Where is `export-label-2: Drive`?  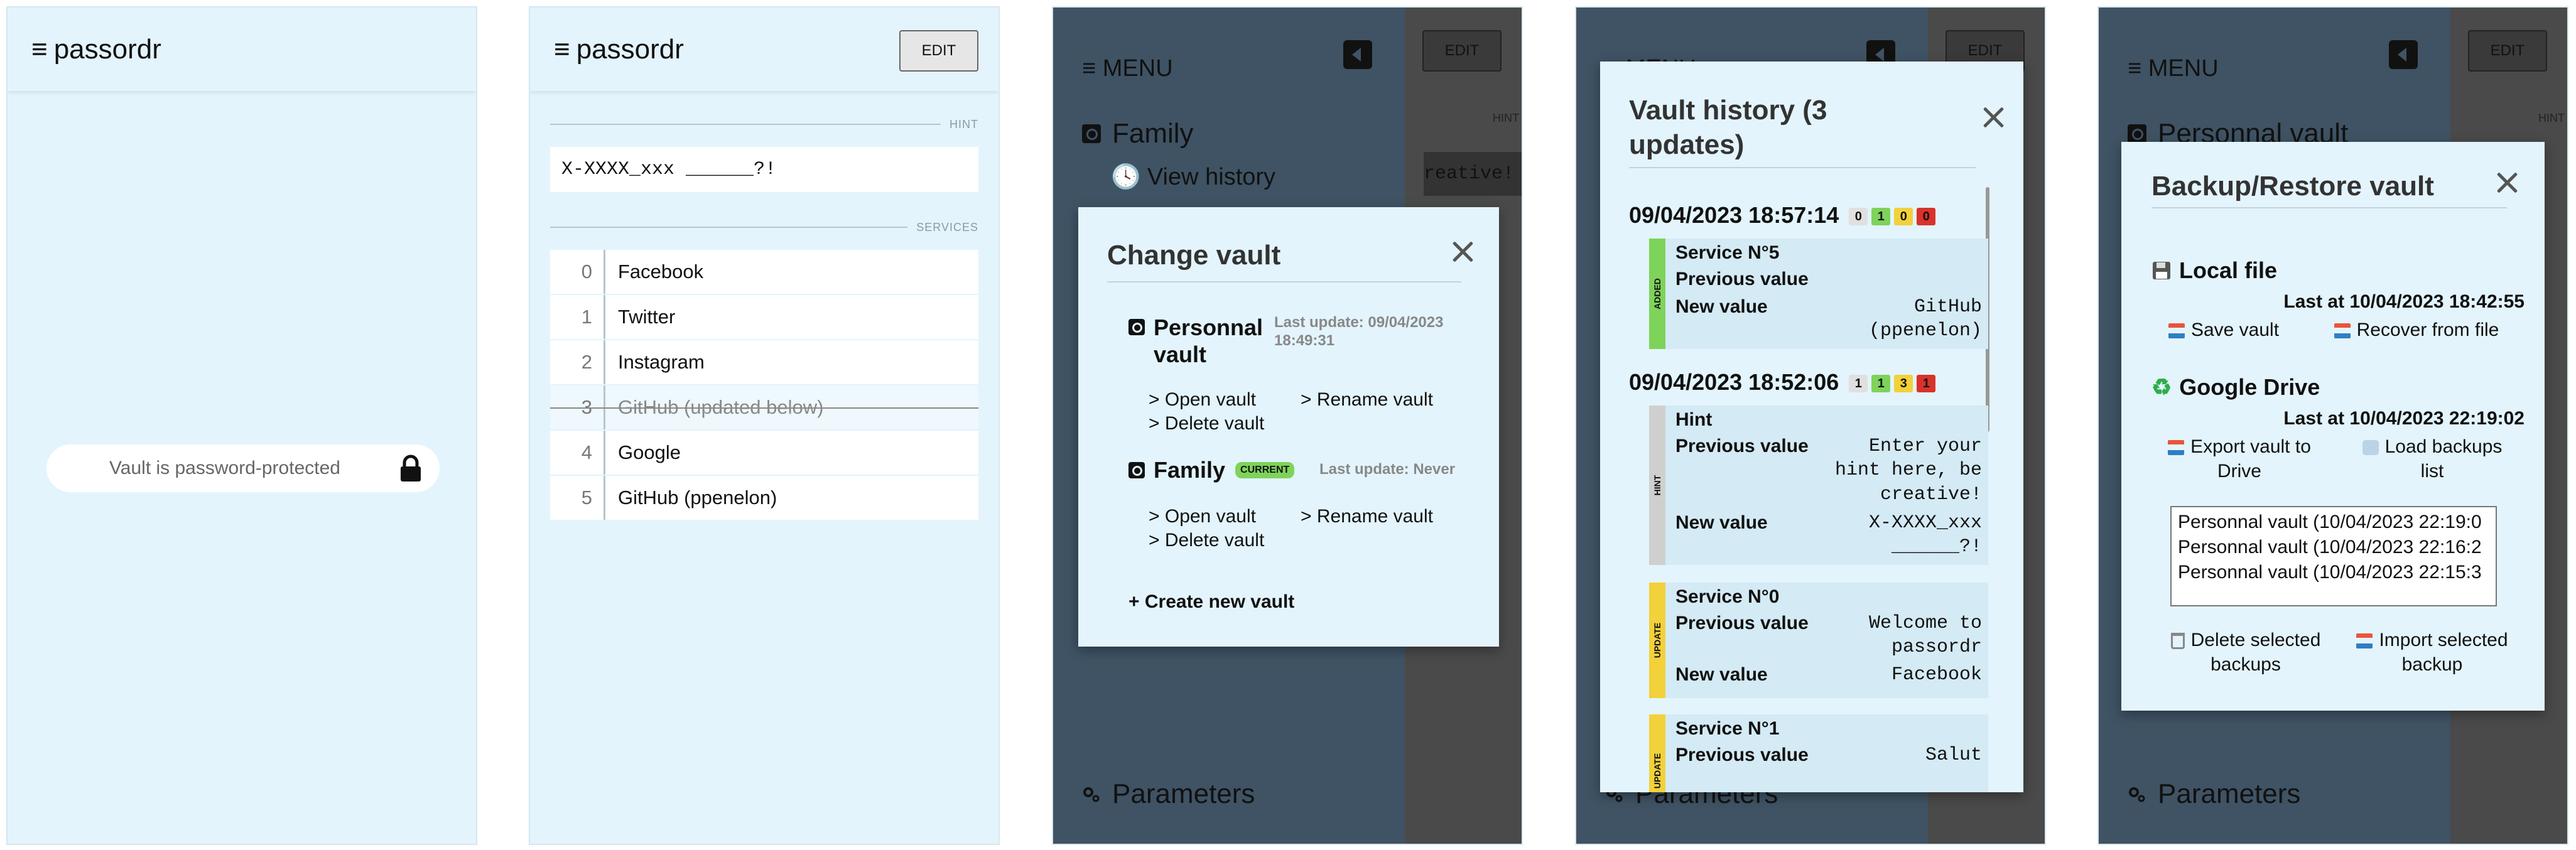
export-label-2: Drive is located at coordinates (2239, 471).